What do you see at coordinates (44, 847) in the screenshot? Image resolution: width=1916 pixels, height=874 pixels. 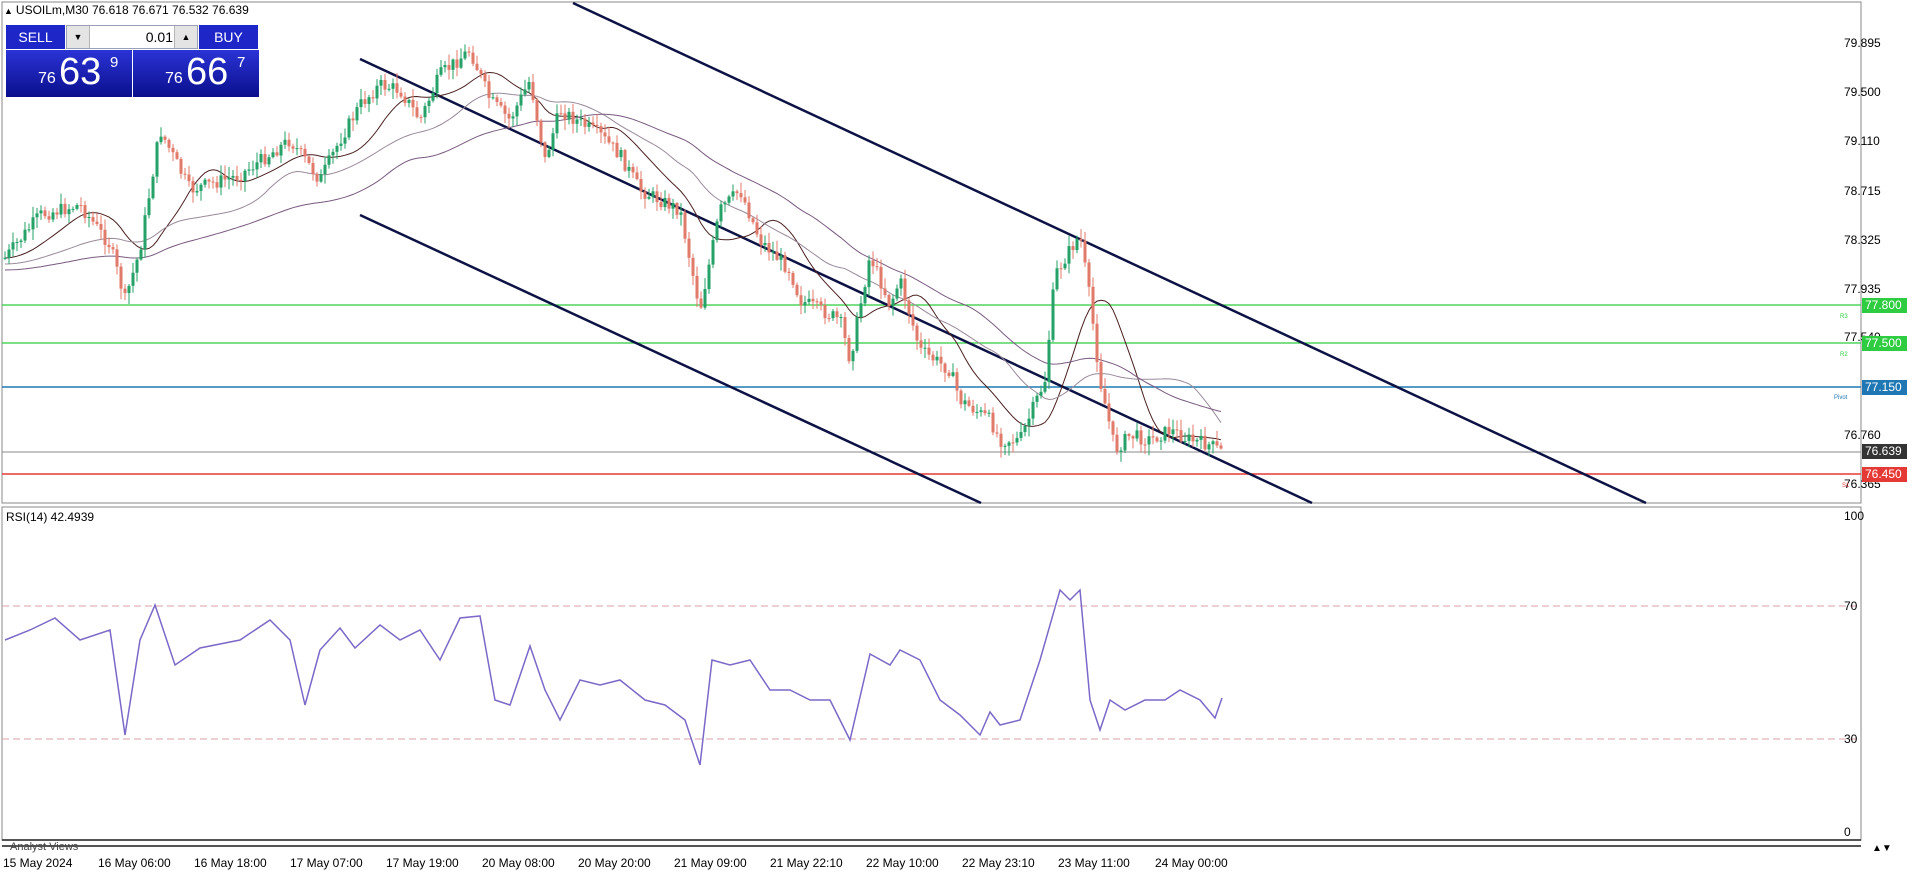 I see `analyst-views-label: Analyst Views` at bounding box center [44, 847].